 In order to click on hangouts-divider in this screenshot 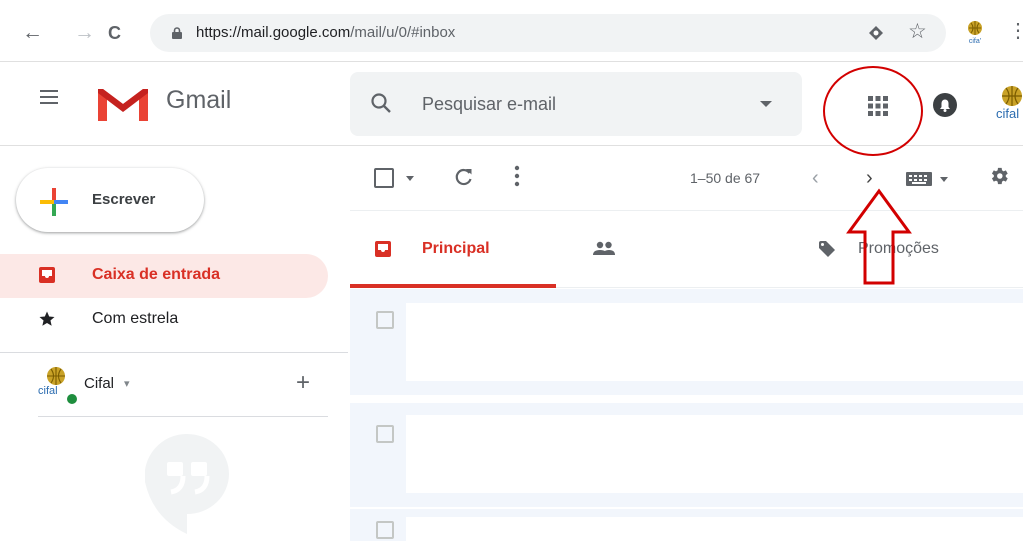, I will do `click(183, 416)`.